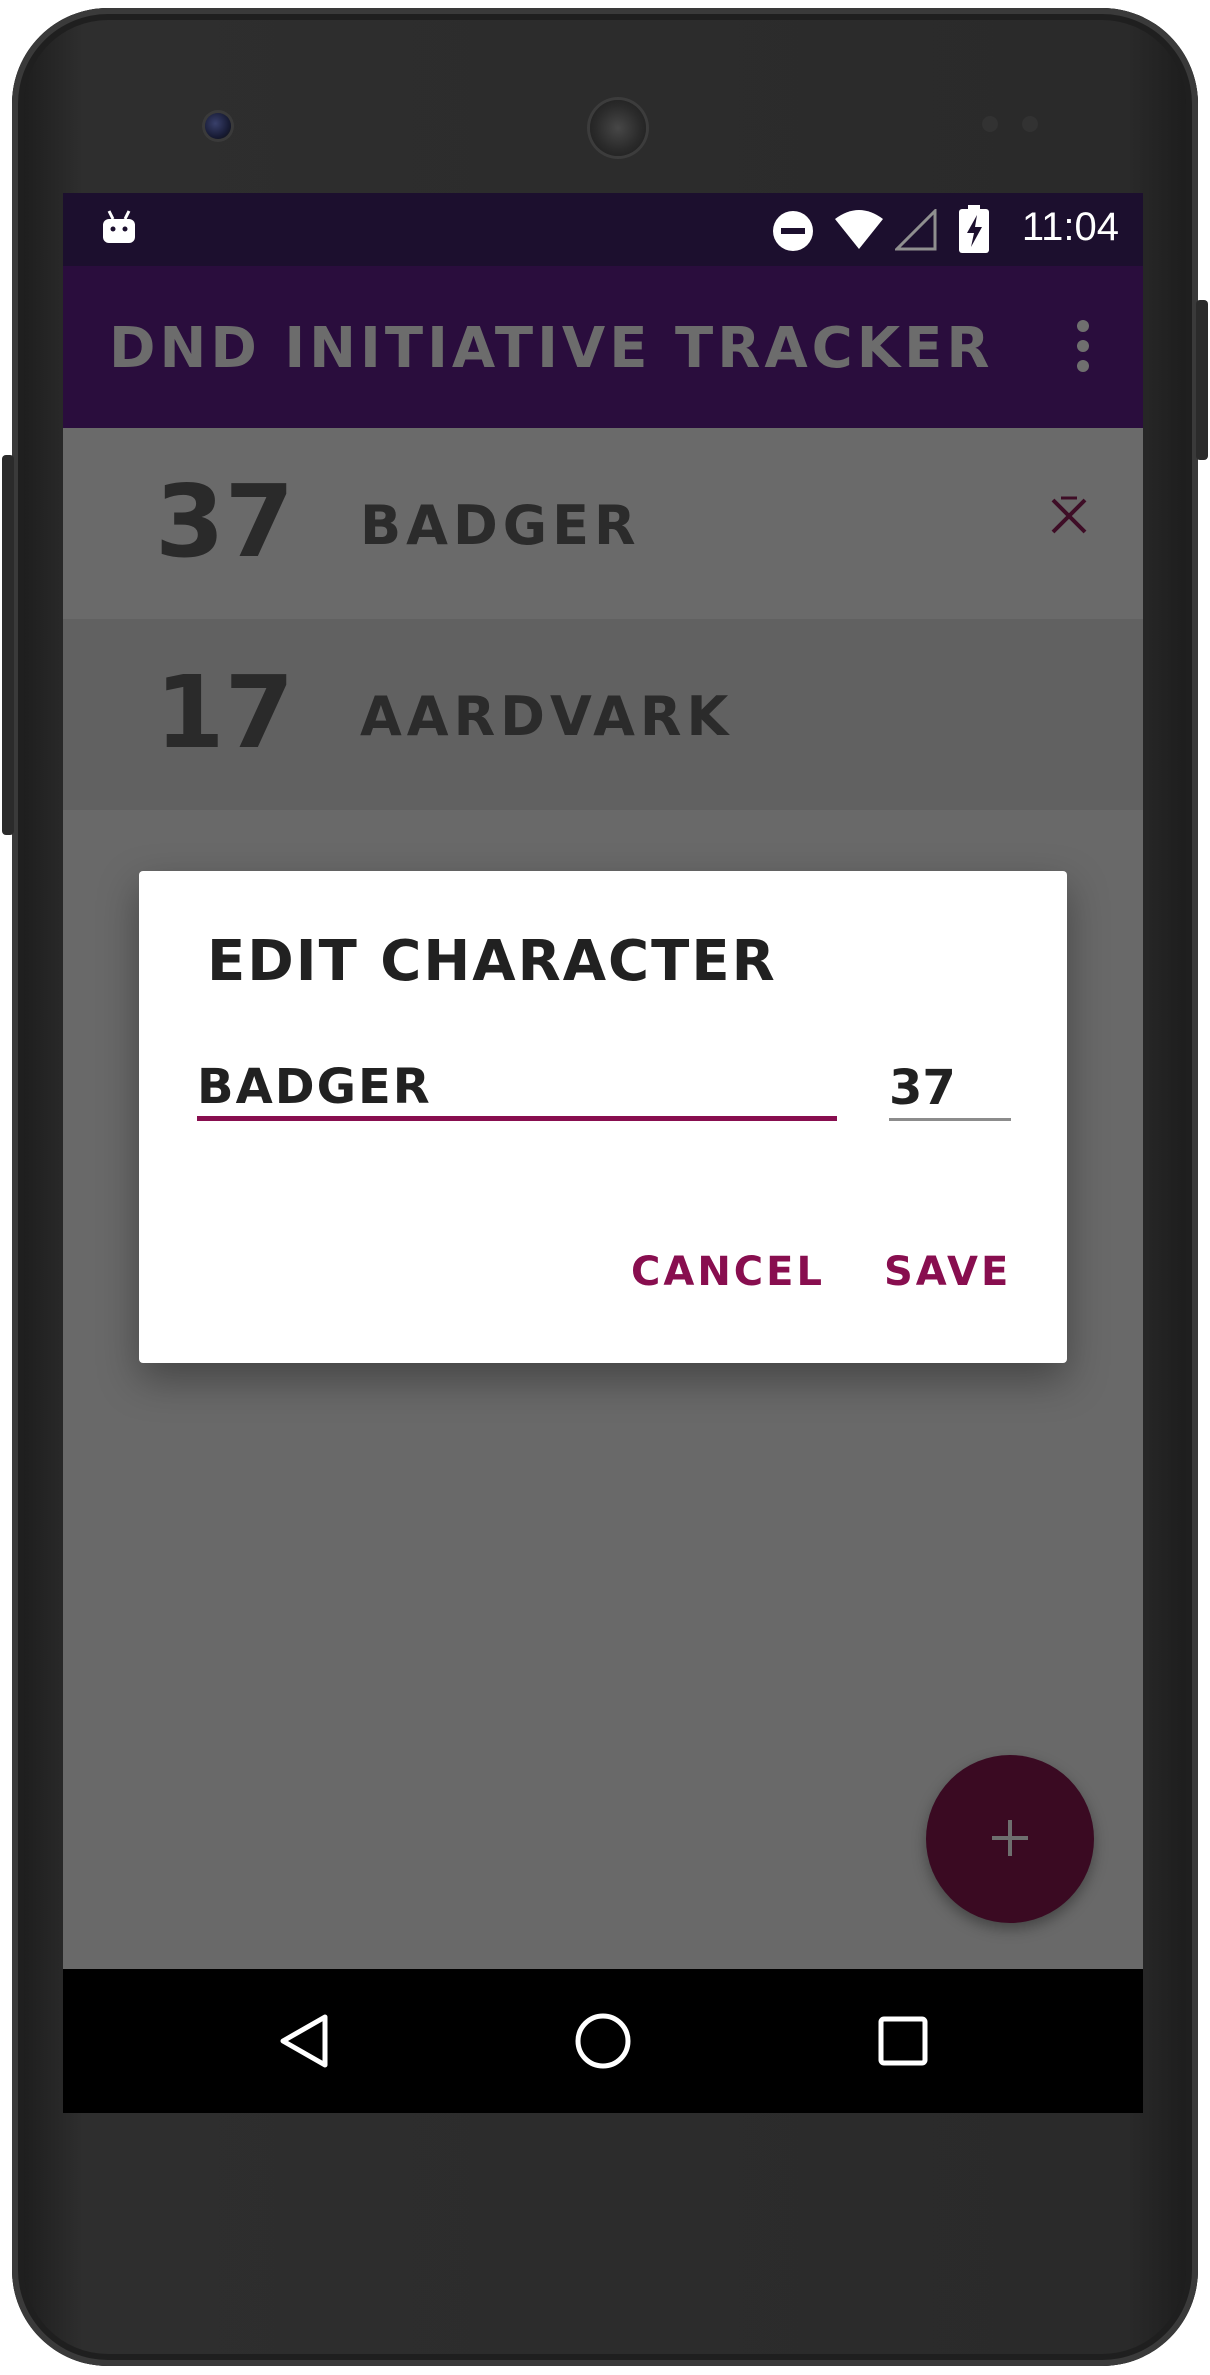 The width and height of the screenshot is (1210, 2375). Describe the element at coordinates (1070, 227) in the screenshot. I see `status-time: 11:04` at that location.